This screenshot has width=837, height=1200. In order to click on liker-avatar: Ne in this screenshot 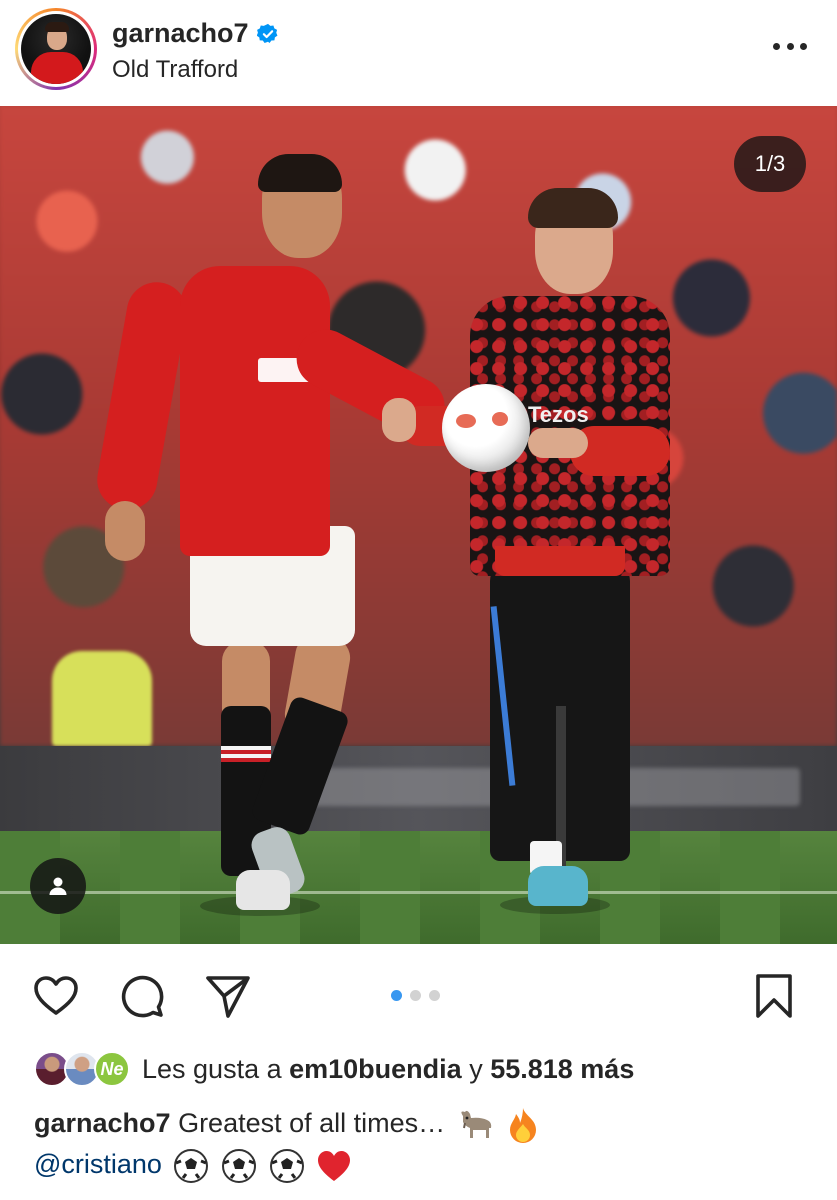, I will do `click(112, 1069)`.